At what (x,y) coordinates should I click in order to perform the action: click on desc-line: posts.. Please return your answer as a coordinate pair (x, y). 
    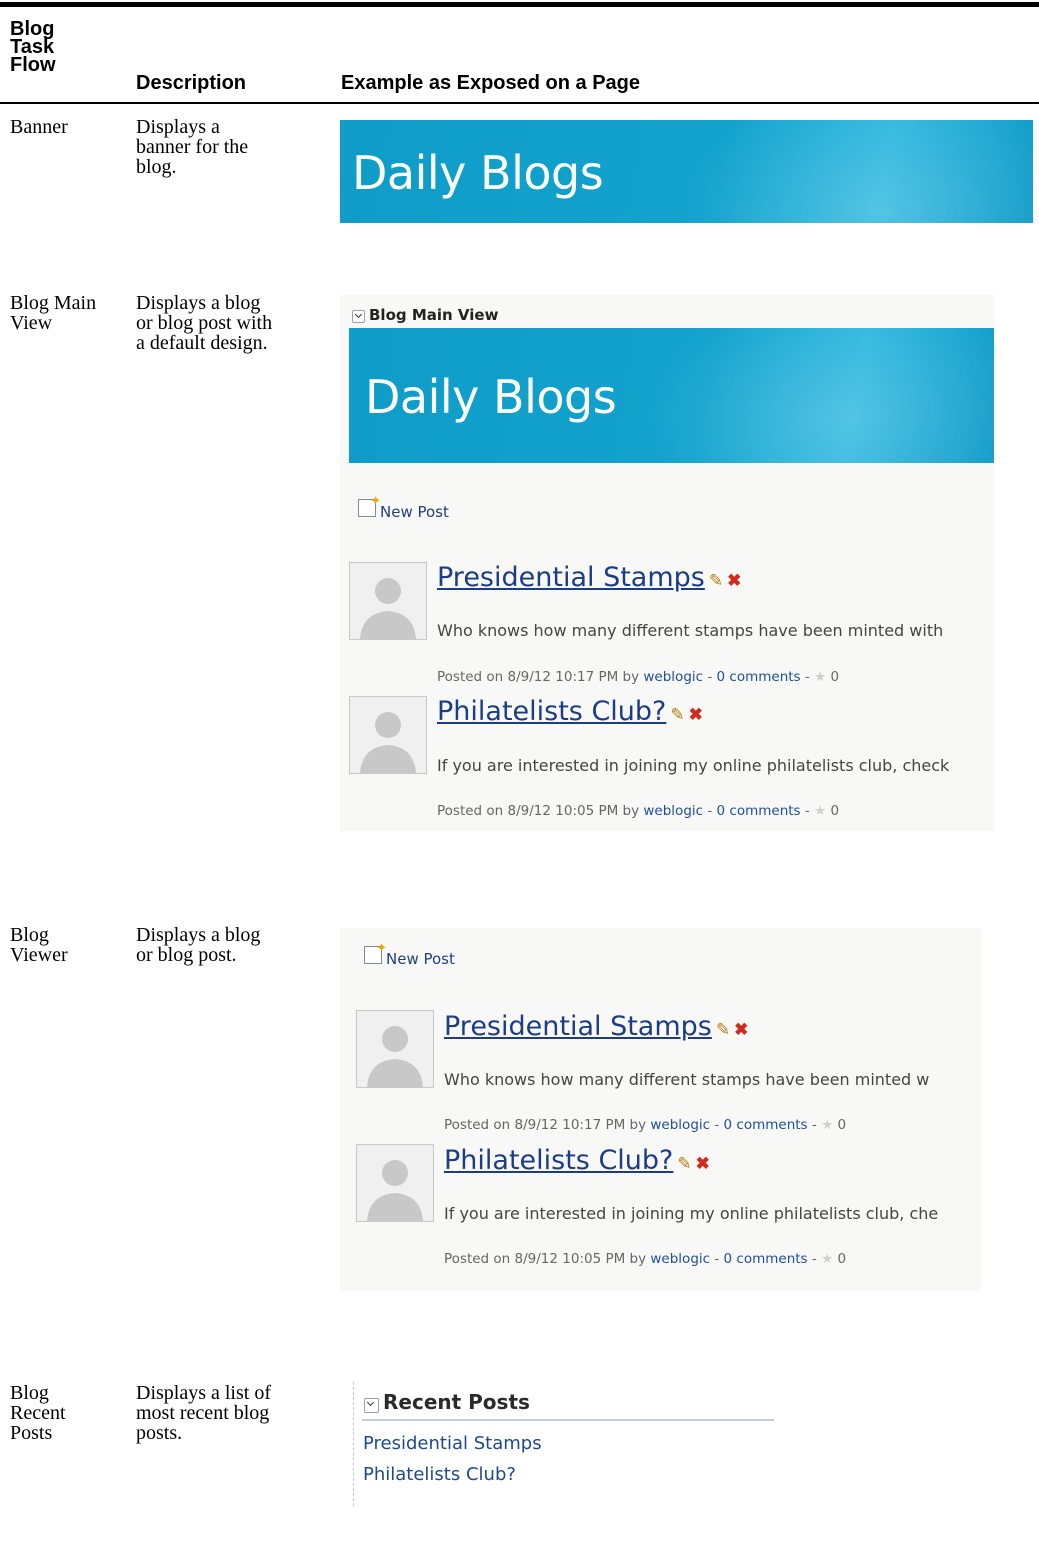
    Looking at the image, I should click on (159, 1433).